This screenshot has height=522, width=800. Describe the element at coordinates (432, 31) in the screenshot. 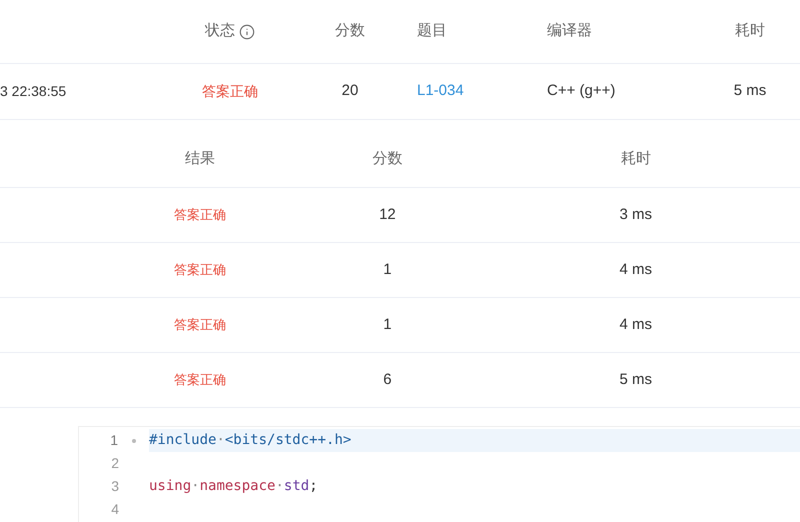

I see `column-header: 题目` at that location.